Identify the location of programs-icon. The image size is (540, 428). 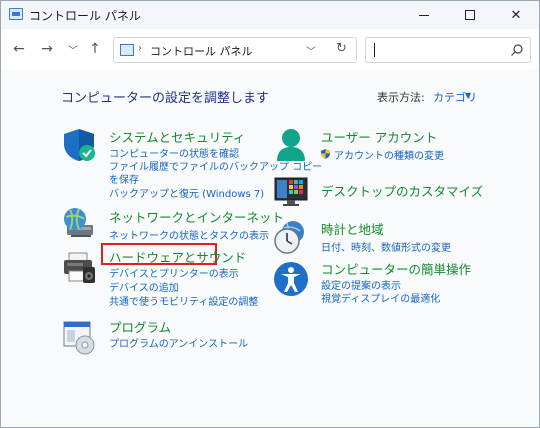
(79, 337).